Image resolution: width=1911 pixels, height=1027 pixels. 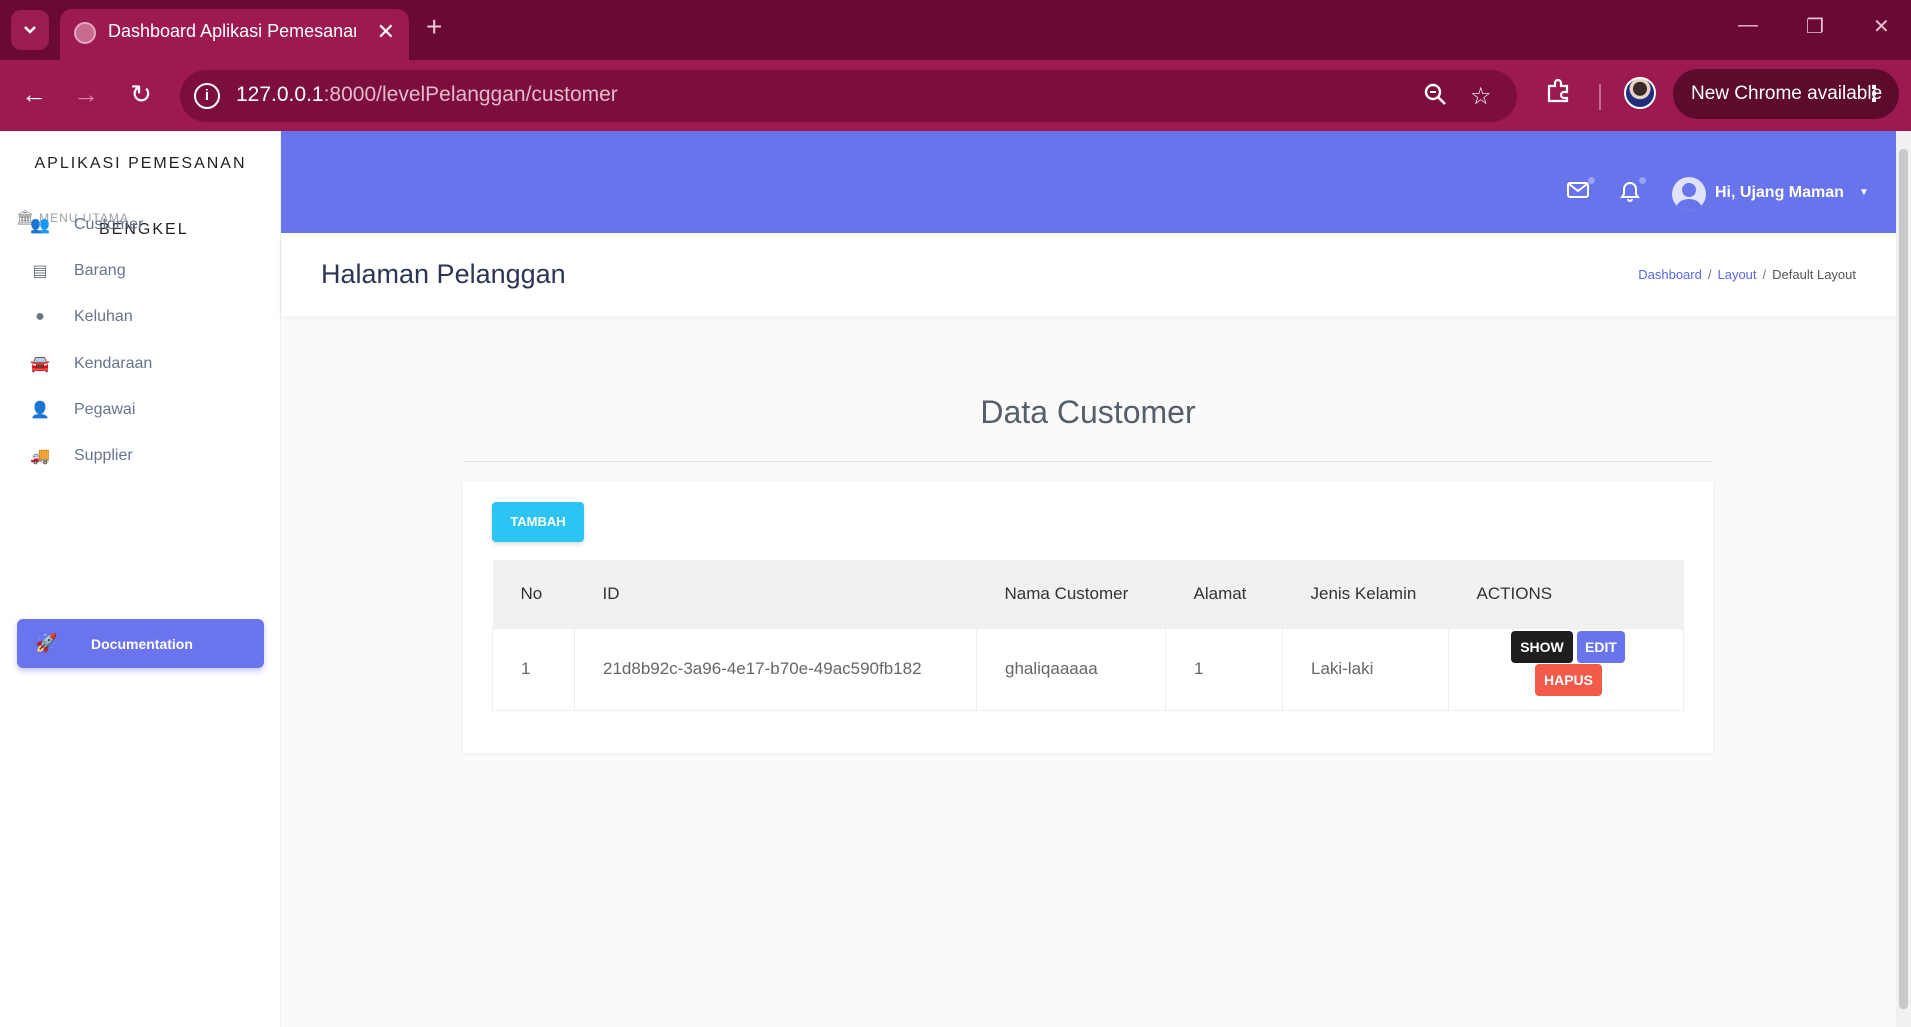 I want to click on action-buttons: SHOW EDIT HAPUS, so click(x=1571, y=670).